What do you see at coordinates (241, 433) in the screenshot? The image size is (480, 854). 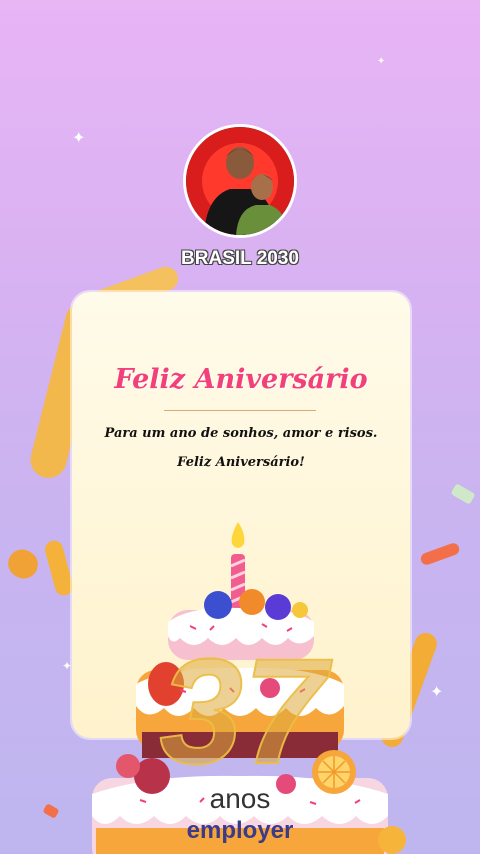 I see `card-message-line1: Para um ano de sonhos, amor e risos.` at bounding box center [241, 433].